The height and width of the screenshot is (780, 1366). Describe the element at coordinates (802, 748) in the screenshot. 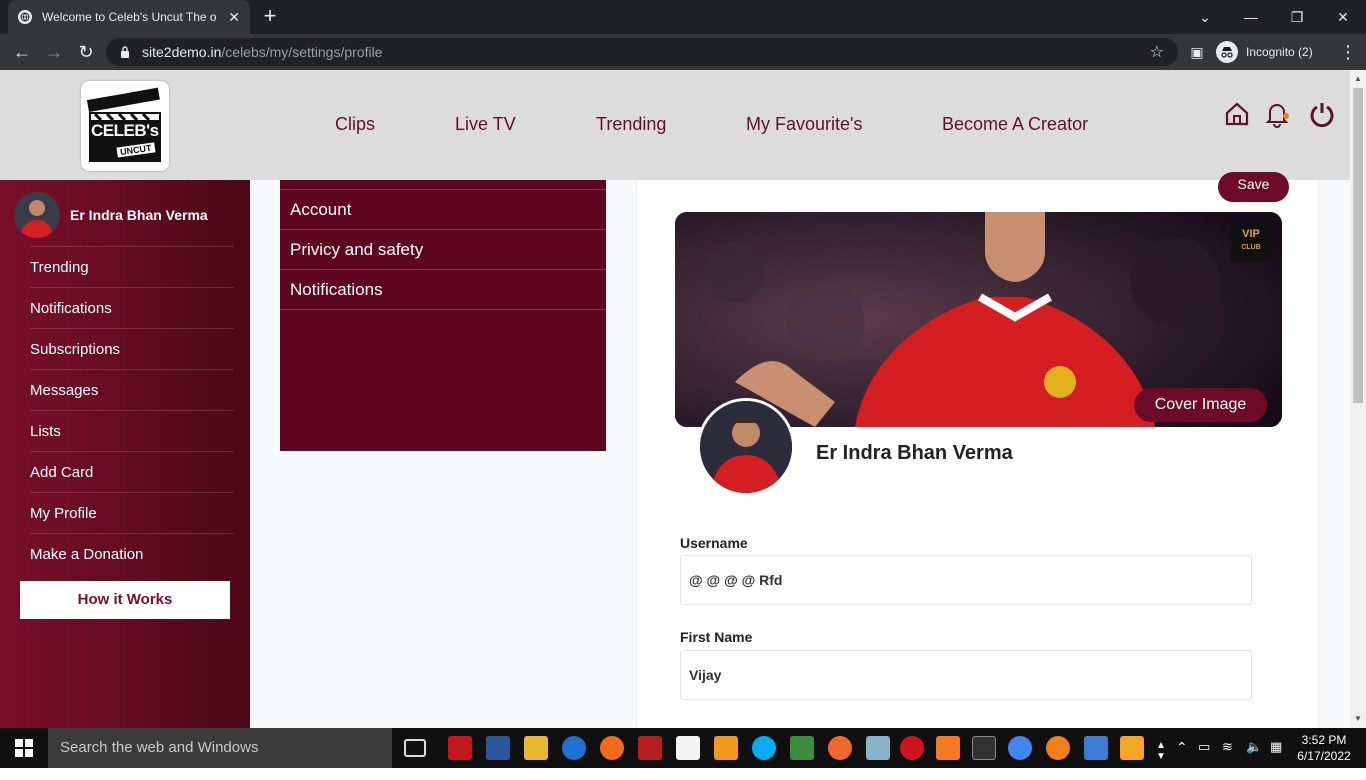

I see `notepad-icon` at that location.